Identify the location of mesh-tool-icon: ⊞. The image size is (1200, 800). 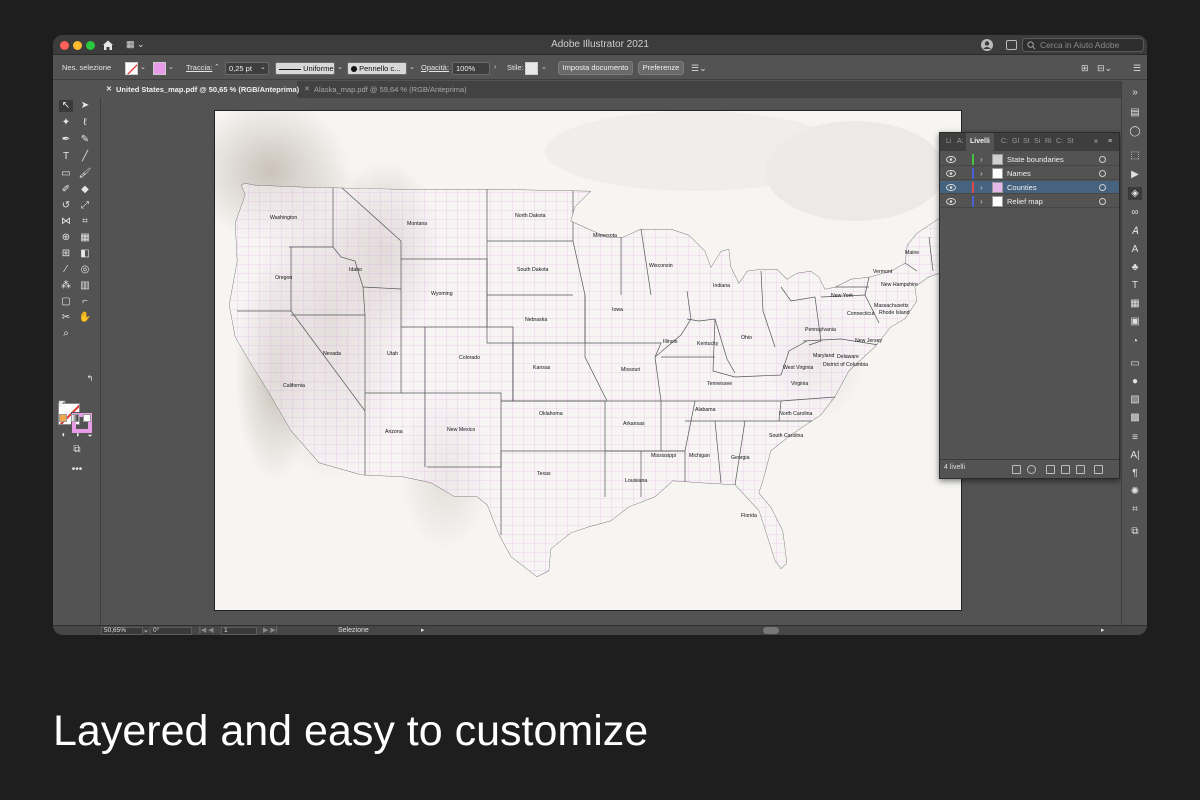
(66, 254).